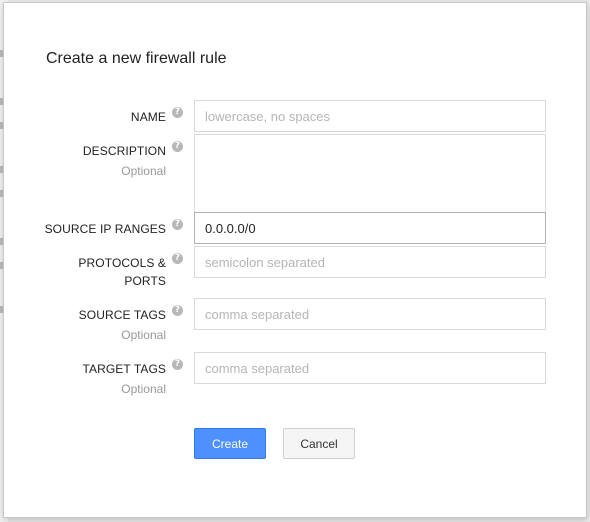  I want to click on source-tags-input, so click(370, 314).